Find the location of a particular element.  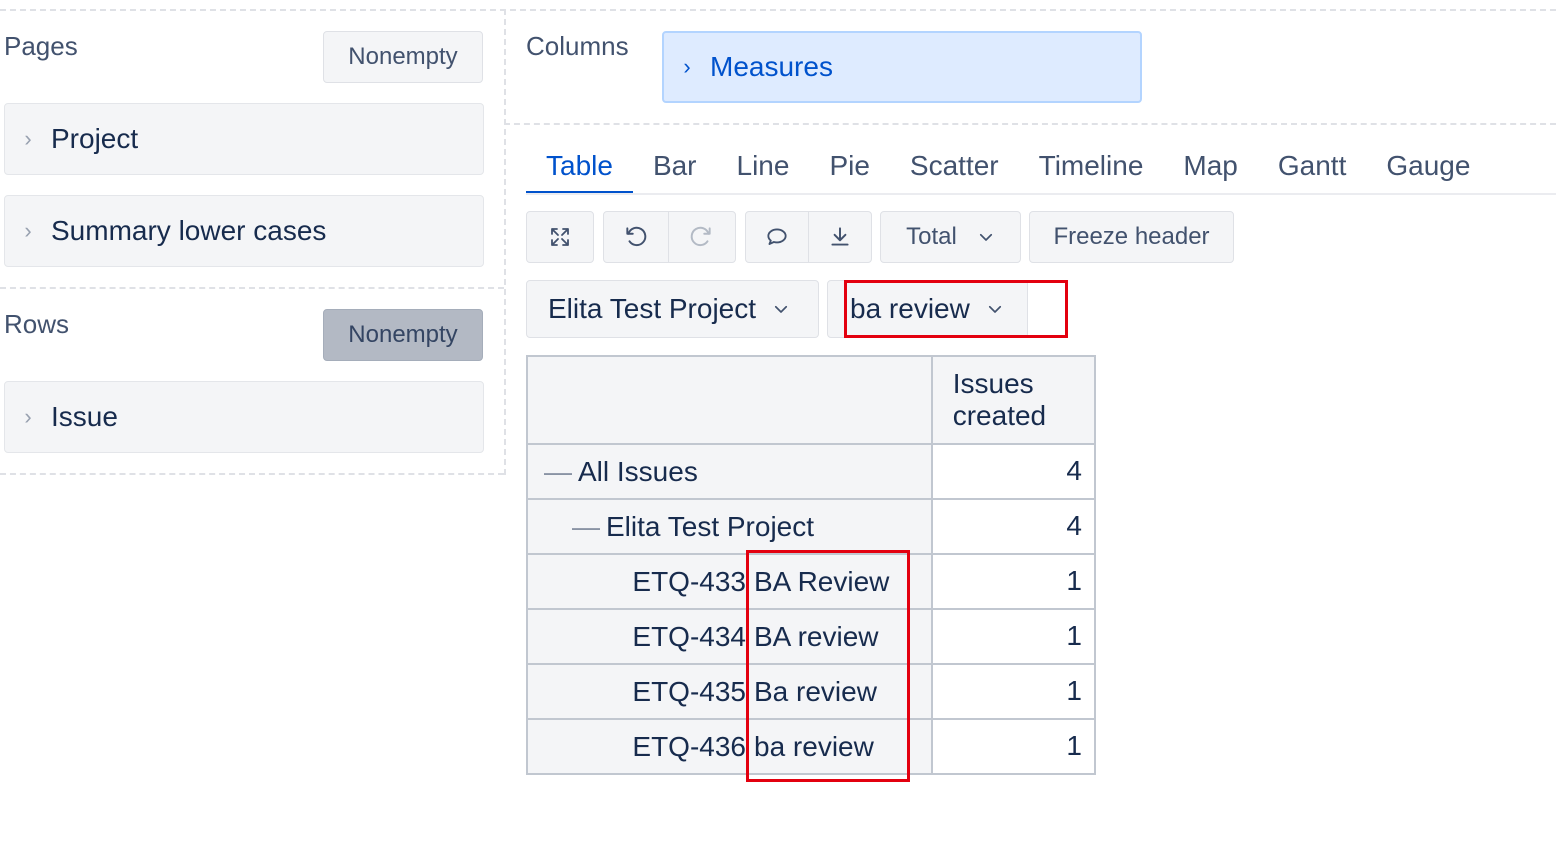

dimension-label: Project is located at coordinates (95, 138).